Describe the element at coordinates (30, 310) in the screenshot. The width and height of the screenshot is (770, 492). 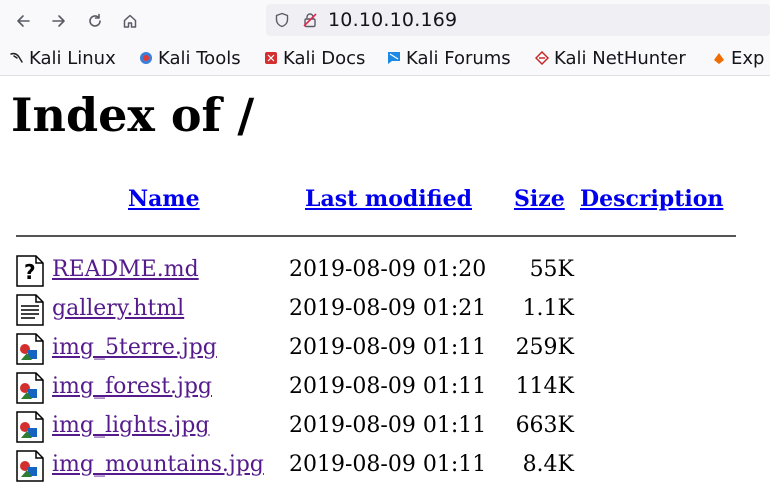
I see `text-file-icon` at that location.